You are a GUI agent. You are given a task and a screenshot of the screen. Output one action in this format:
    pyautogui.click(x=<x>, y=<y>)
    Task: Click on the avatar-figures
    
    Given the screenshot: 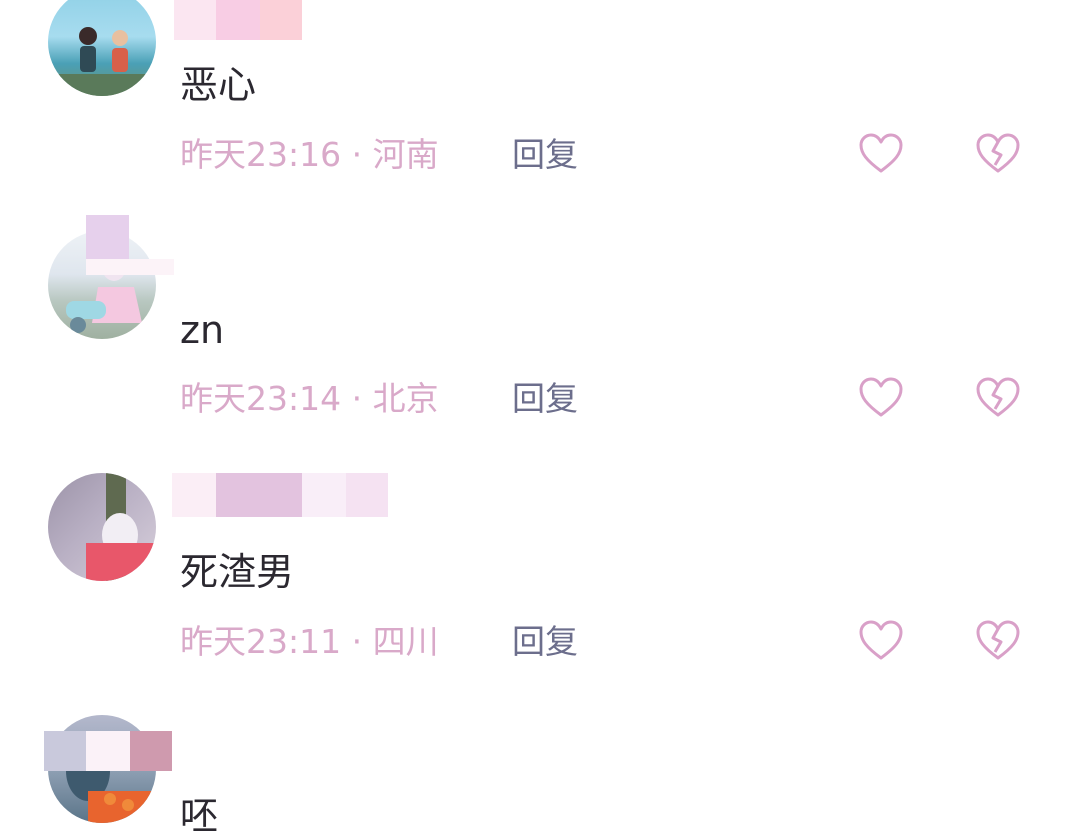 What is the action you would take?
    pyautogui.click(x=102, y=61)
    